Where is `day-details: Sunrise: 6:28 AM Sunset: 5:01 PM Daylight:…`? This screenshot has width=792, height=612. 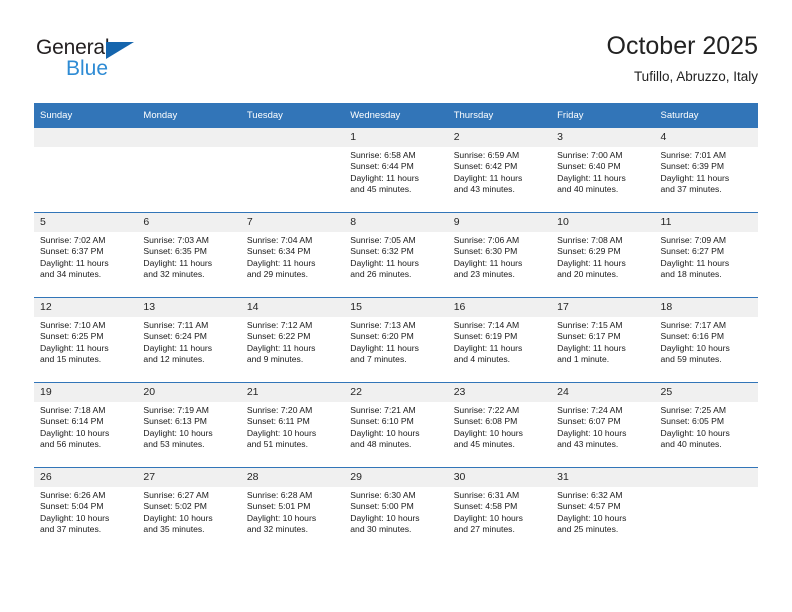 day-details: Sunrise: 6:28 AM Sunset: 5:01 PM Daylight:… is located at coordinates (292, 511).